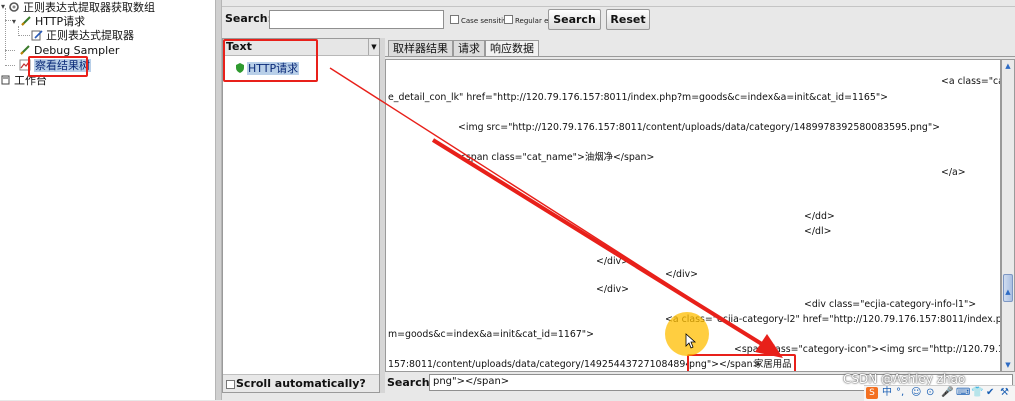 This screenshot has height=401, width=1015. What do you see at coordinates (939, 393) in the screenshot?
I see `ime-toolbar: S 中 °, ☺ ⊙ 🎤 ⌨ 👕 ✔ ⚒` at bounding box center [939, 393].